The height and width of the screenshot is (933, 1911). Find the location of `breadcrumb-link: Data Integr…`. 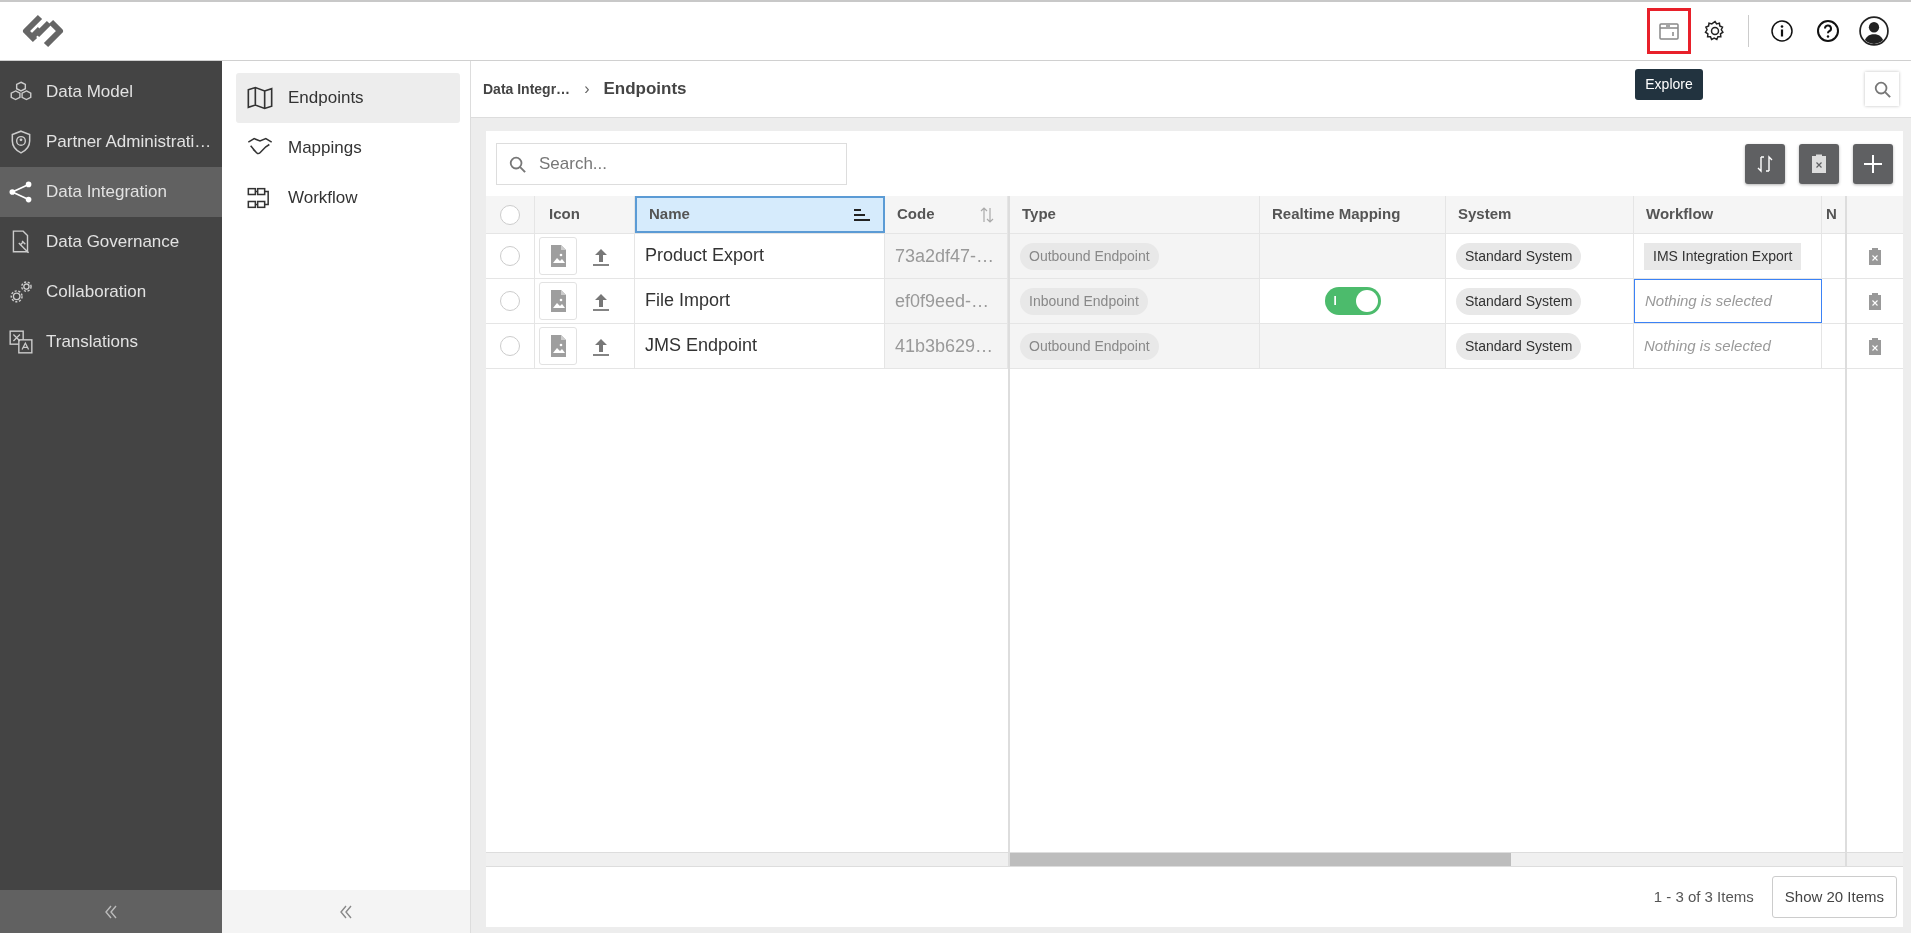

breadcrumb-link: Data Integr… is located at coordinates (527, 89).